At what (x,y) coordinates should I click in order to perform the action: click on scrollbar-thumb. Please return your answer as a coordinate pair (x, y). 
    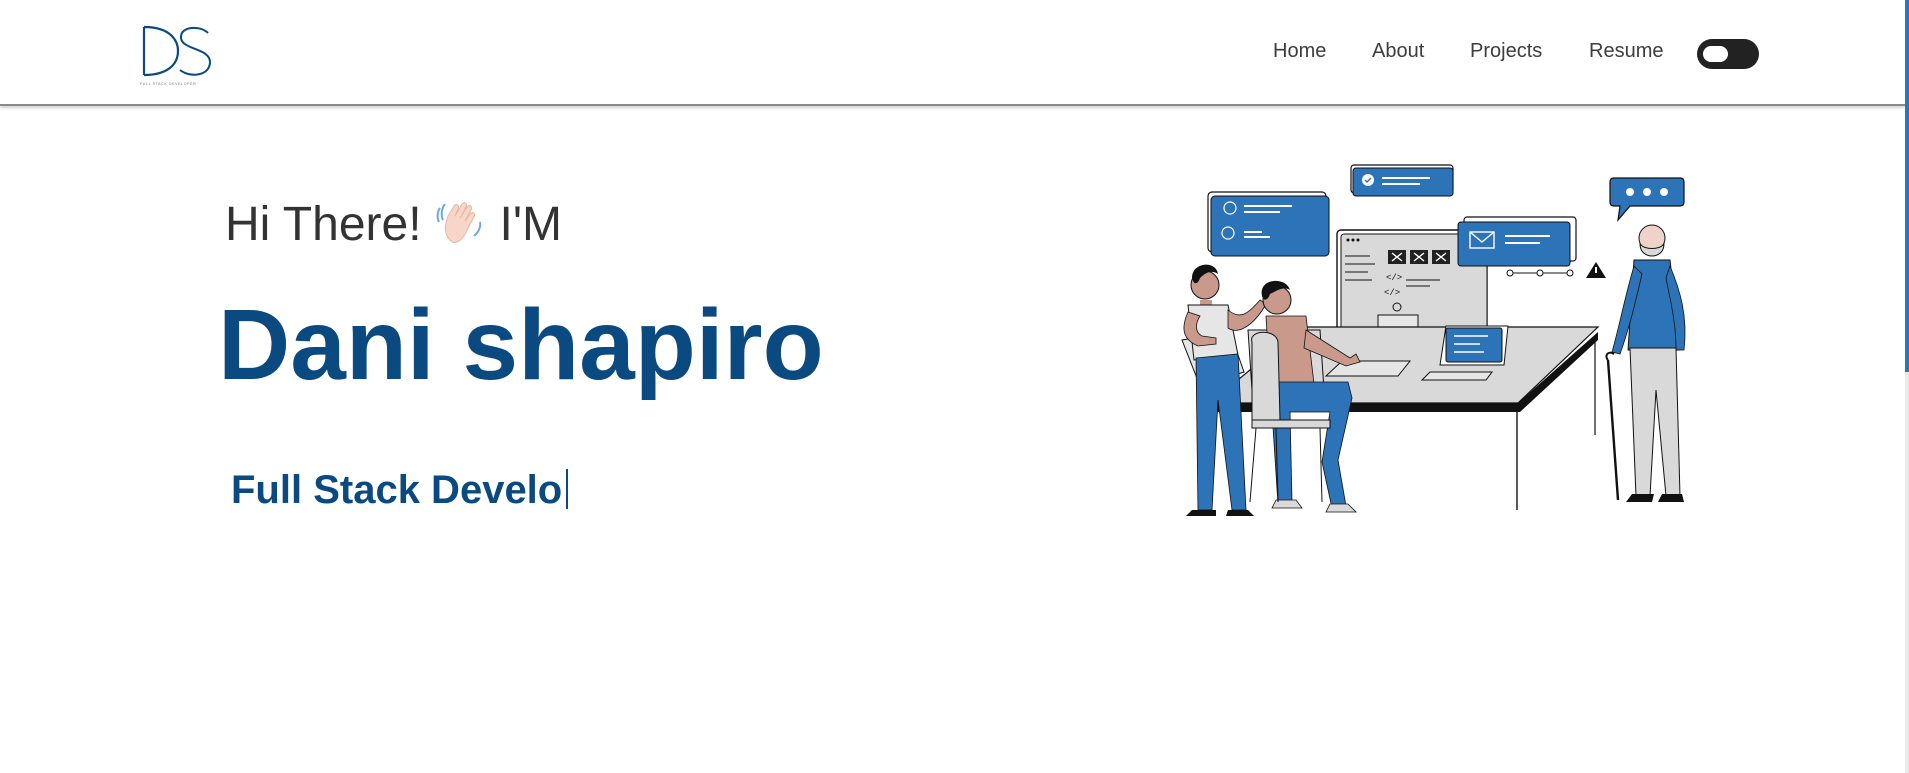
    Looking at the image, I should click on (1907, 186).